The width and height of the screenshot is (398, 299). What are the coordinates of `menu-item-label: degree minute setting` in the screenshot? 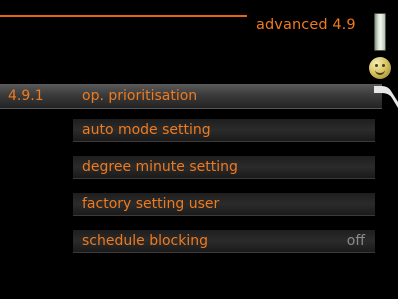 It's located at (160, 167).